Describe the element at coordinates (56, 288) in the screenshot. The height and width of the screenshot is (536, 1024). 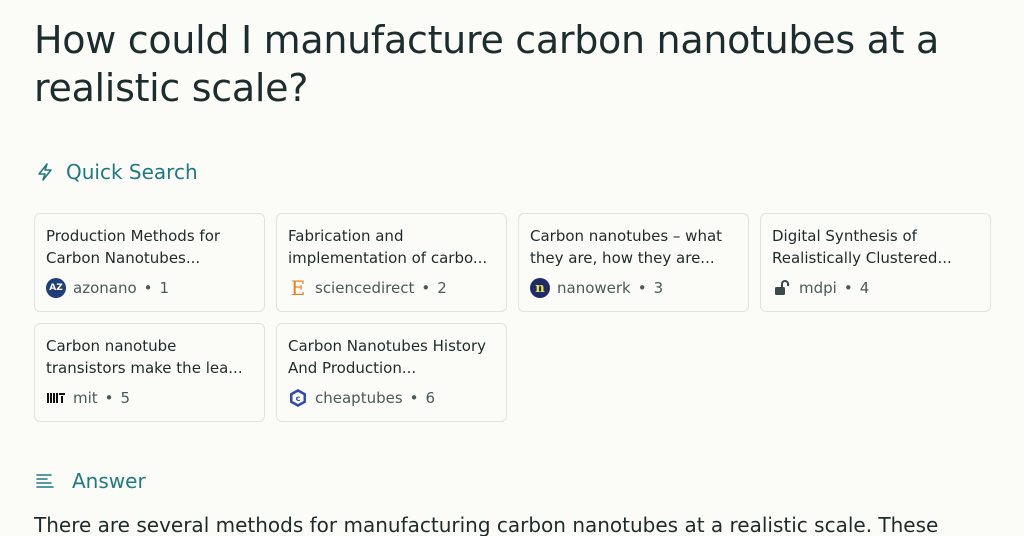
I see `azonano-favicon-icon: AZ` at that location.